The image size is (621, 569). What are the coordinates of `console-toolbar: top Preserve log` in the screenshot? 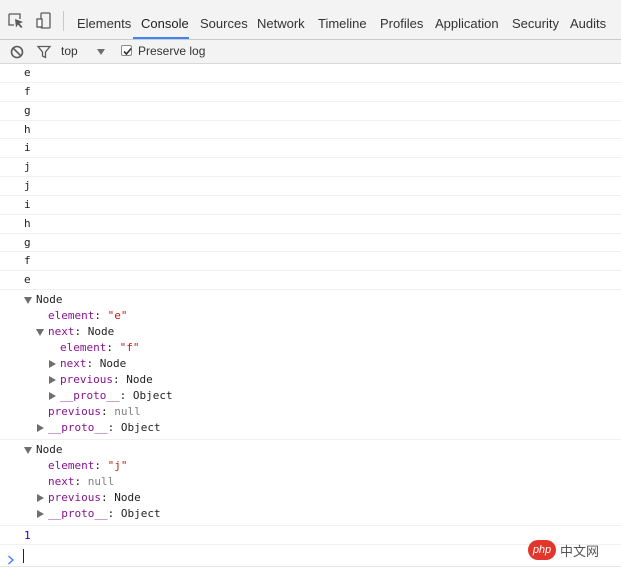 It's located at (310, 52).